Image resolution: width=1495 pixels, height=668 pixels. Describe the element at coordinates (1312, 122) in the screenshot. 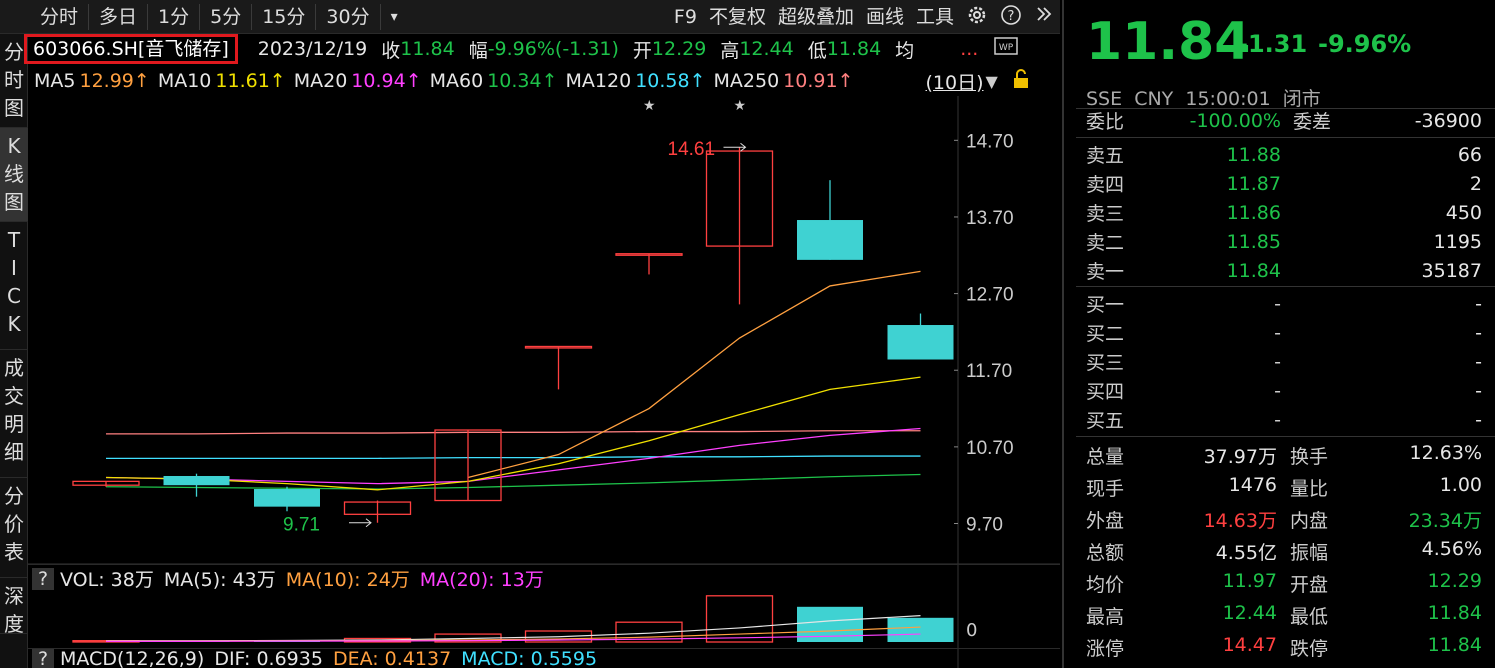

I see `weicha-label: 委差` at that location.